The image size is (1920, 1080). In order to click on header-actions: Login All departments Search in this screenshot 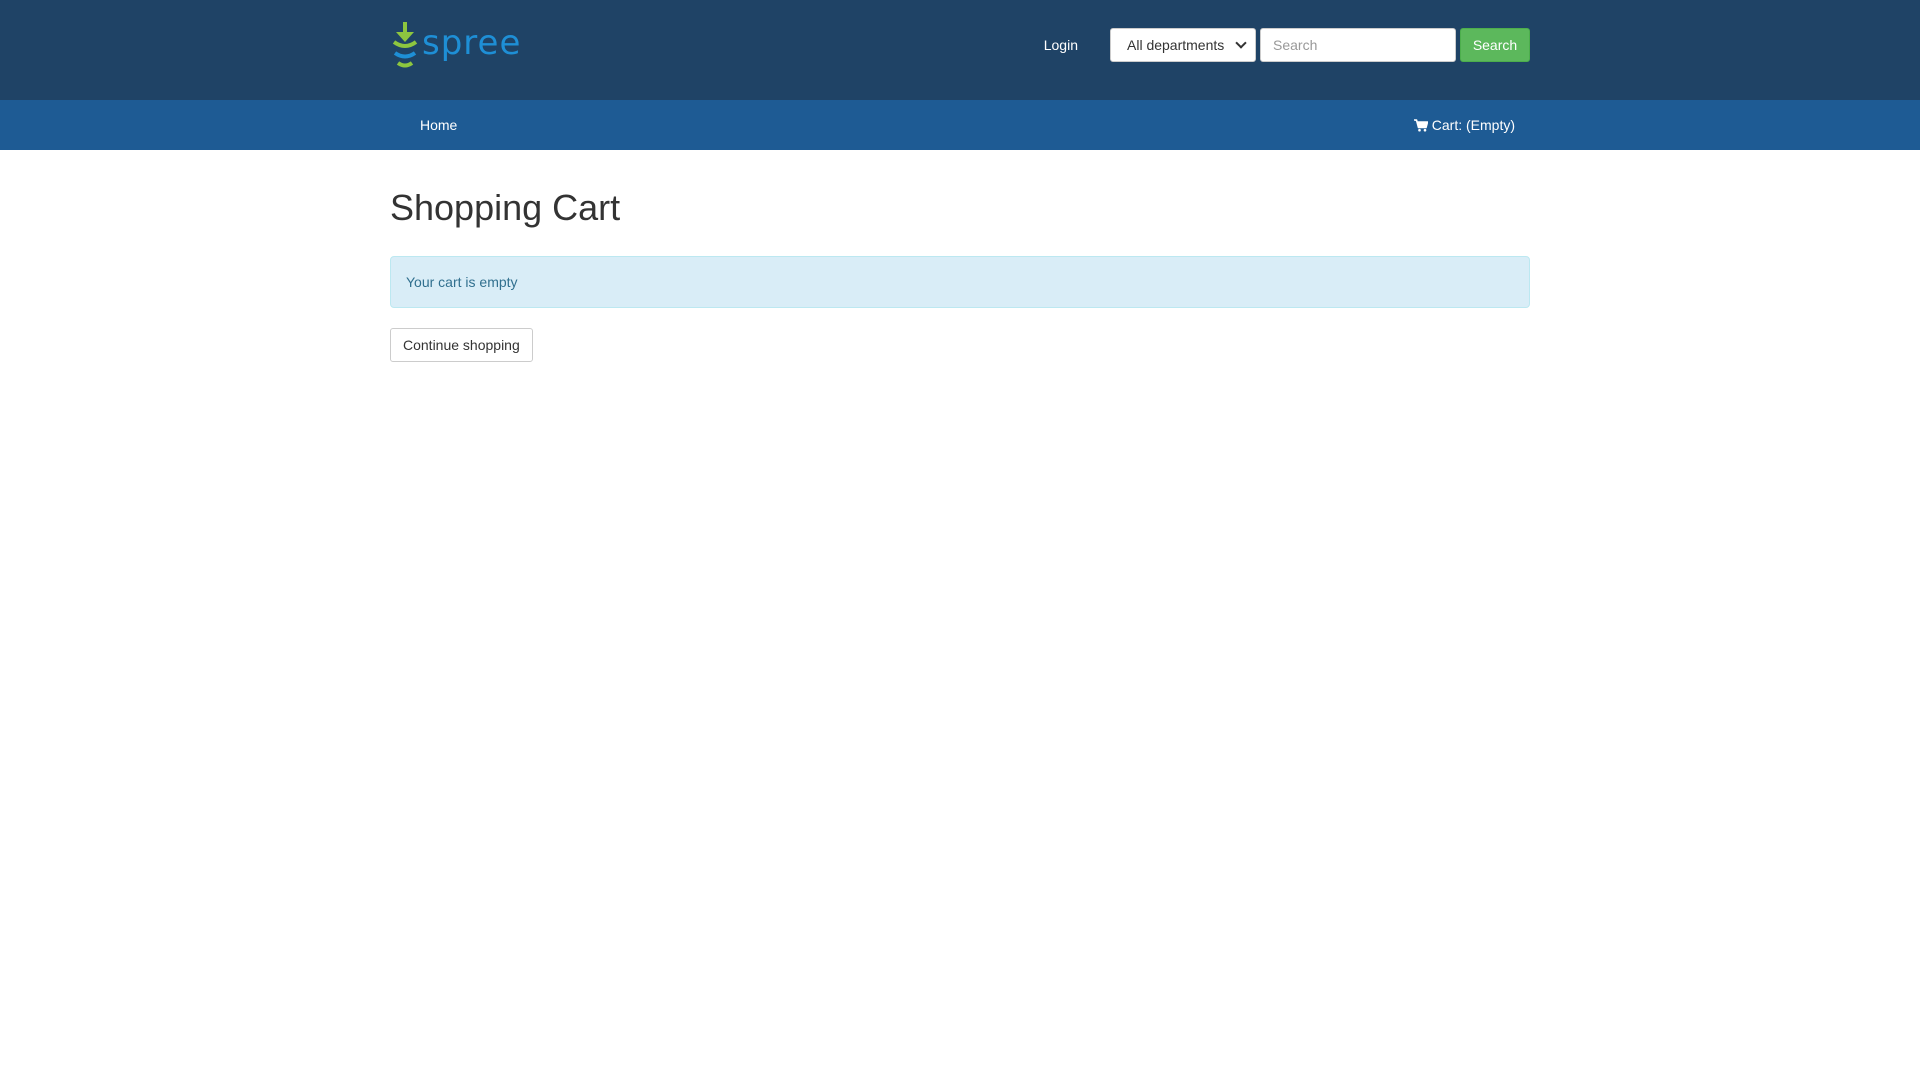, I will do `click(1286, 45)`.